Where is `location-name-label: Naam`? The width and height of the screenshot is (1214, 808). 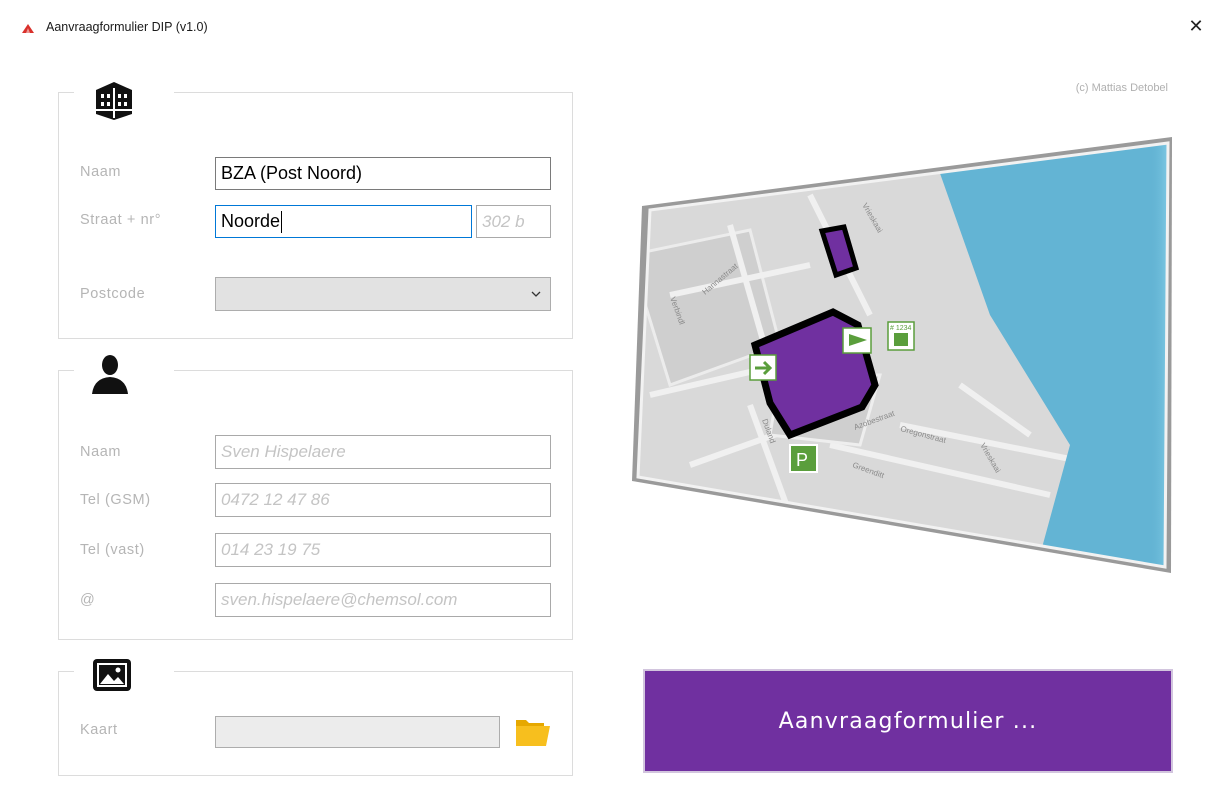 location-name-label: Naam is located at coordinates (101, 172).